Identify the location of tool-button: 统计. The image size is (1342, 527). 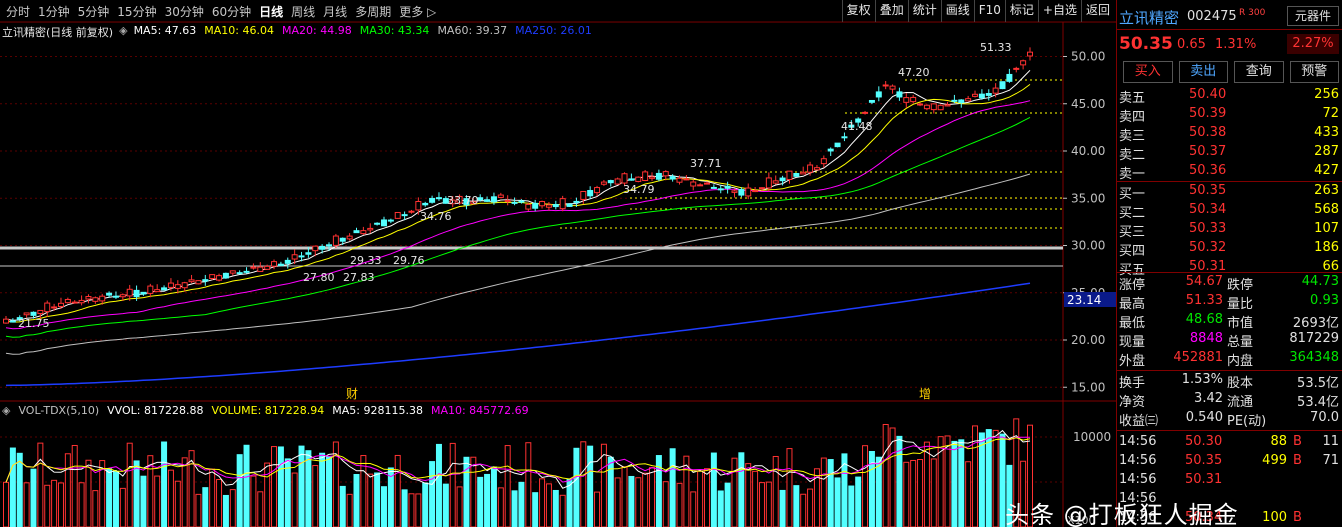
(924, 11).